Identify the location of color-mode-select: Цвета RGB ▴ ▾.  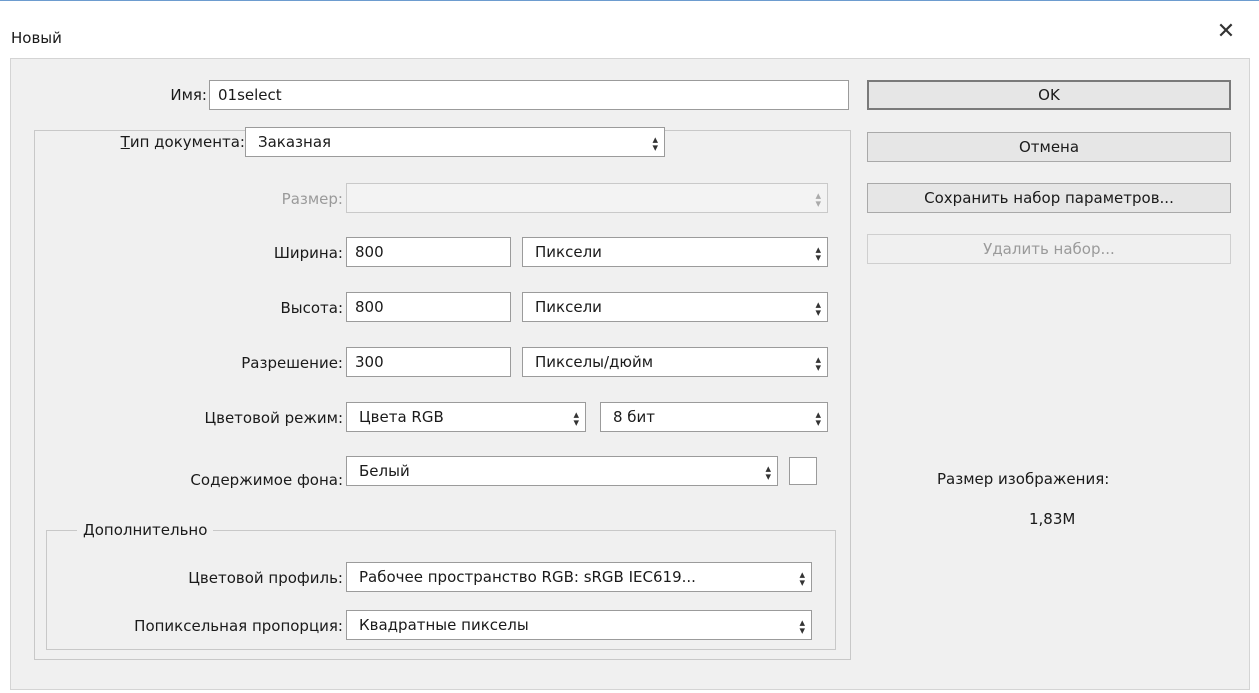
(466, 417).